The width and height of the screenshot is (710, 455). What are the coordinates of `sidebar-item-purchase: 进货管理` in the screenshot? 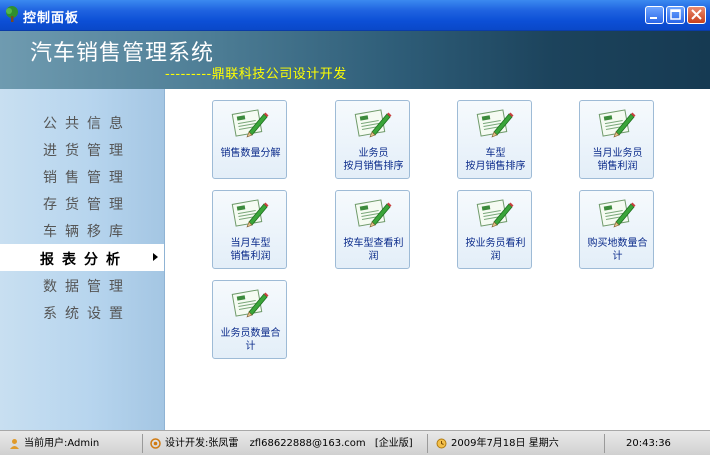 It's located at (82, 148).